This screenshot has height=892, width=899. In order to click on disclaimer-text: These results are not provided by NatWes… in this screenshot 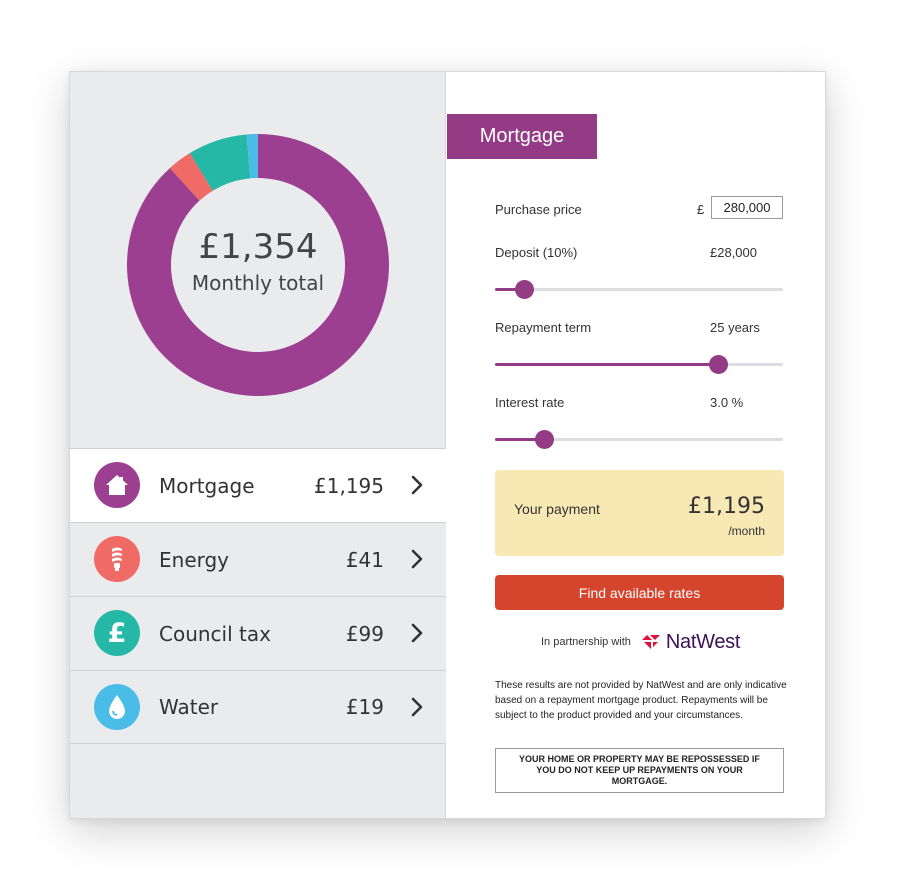, I will do `click(641, 700)`.